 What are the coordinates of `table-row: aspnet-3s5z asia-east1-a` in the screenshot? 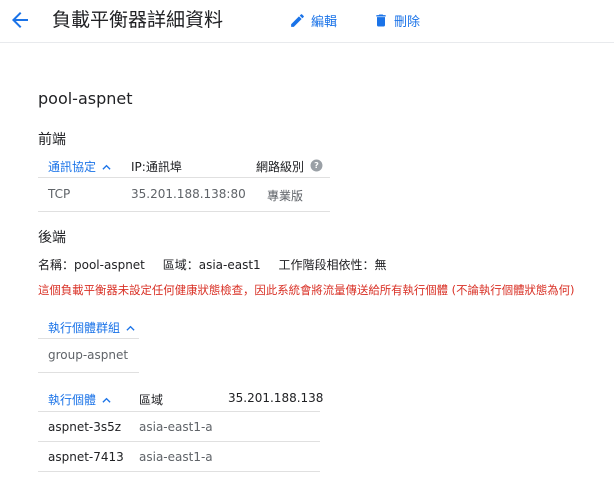 It's located at (179, 427).